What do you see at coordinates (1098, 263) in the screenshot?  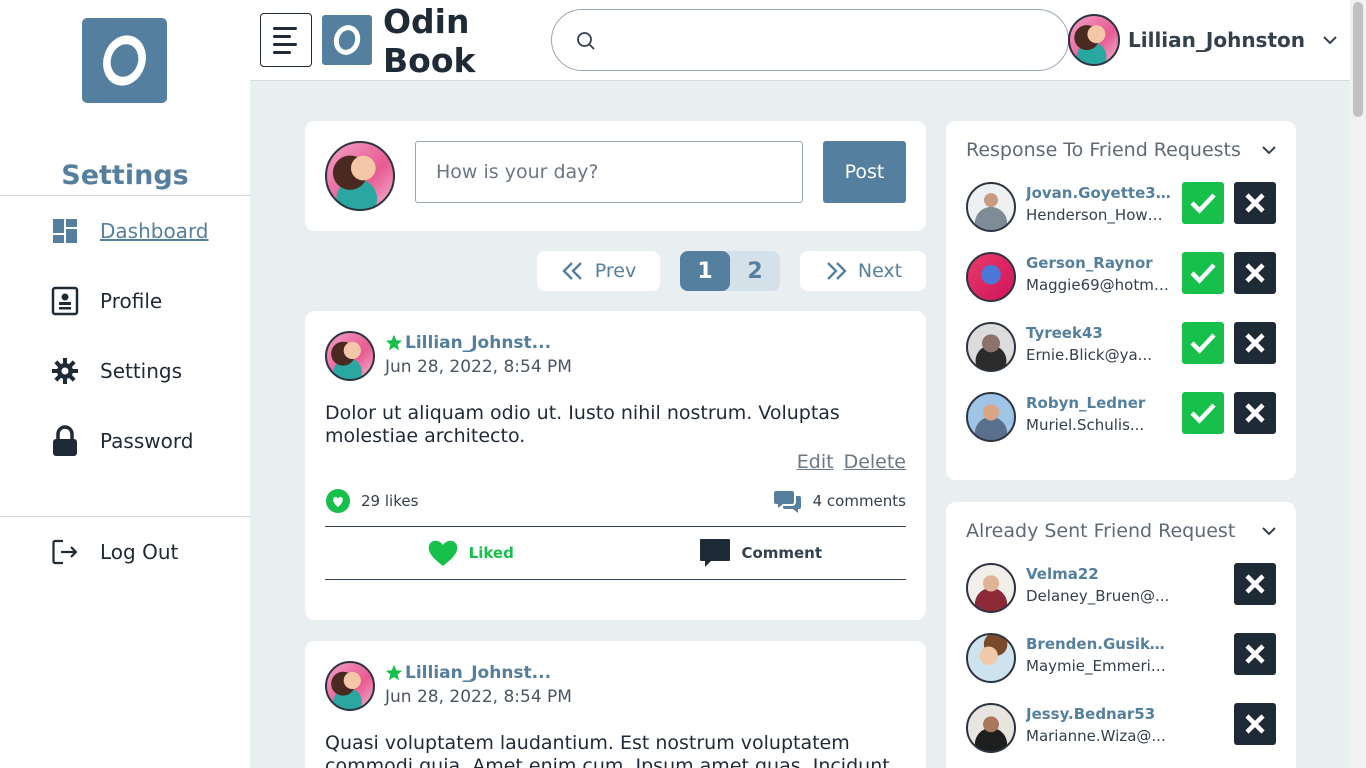 I see `request-name: Gerson_Raynor` at bounding box center [1098, 263].